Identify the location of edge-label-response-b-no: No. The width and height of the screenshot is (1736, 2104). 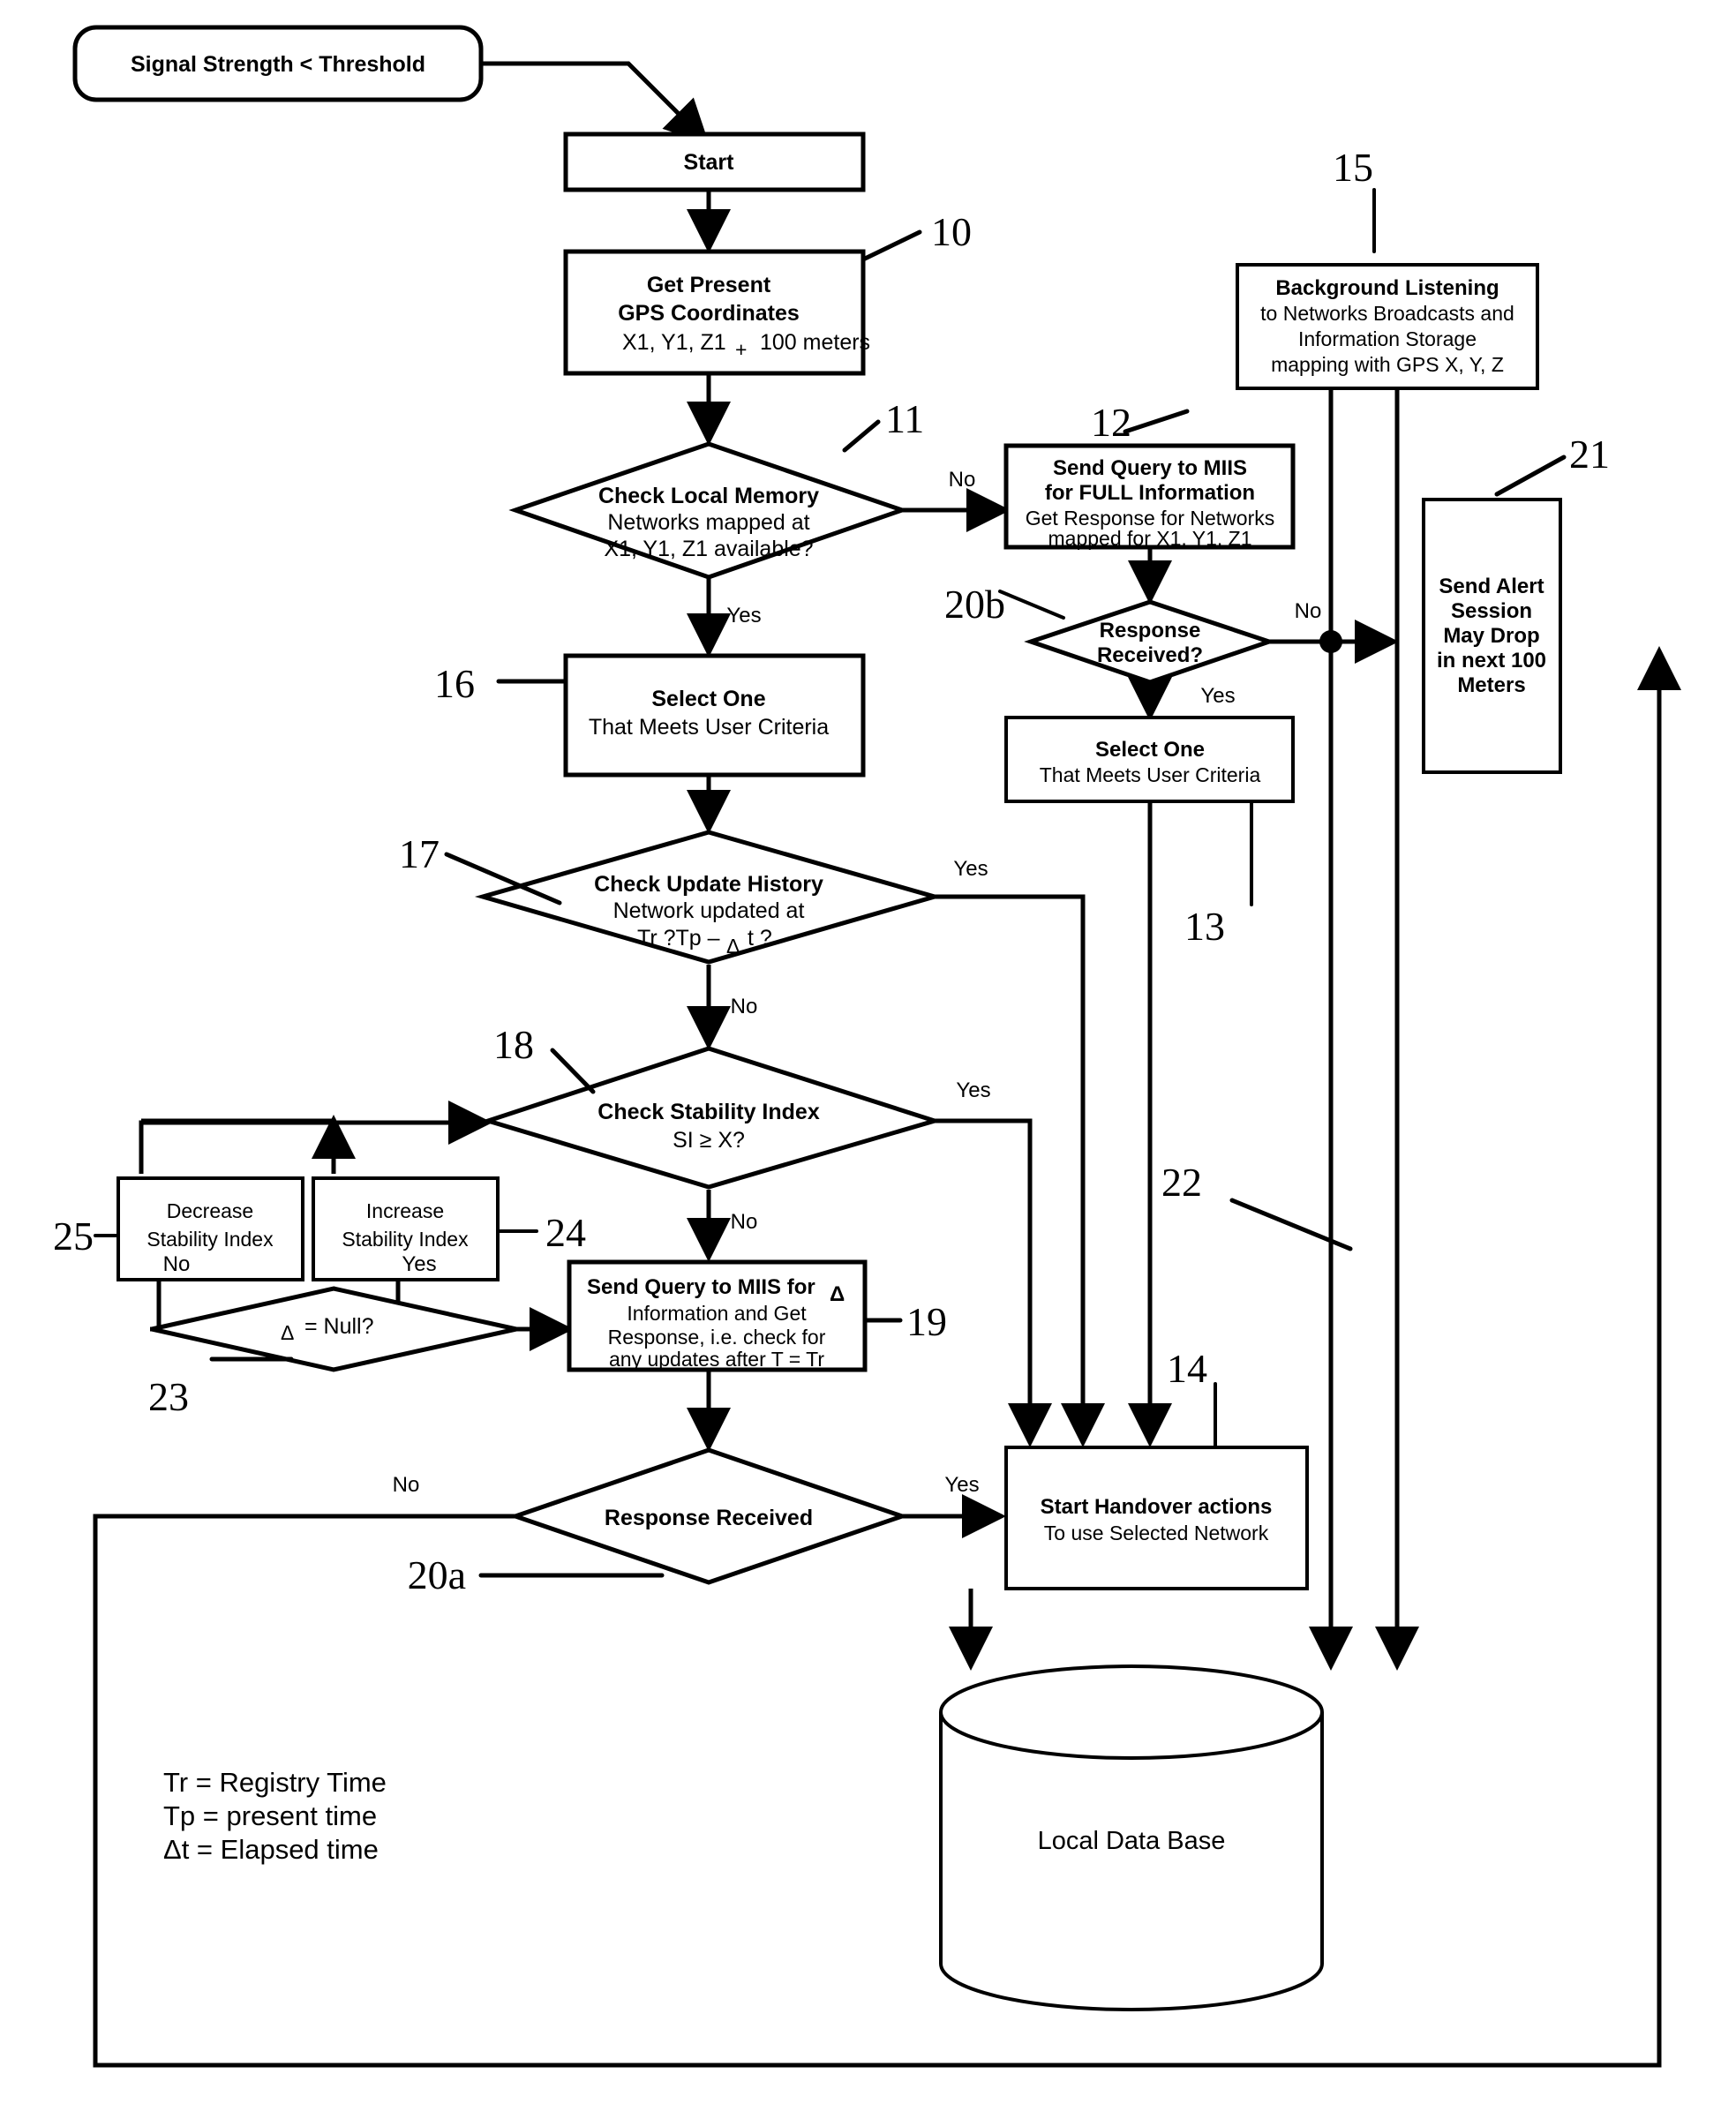
(1309, 611).